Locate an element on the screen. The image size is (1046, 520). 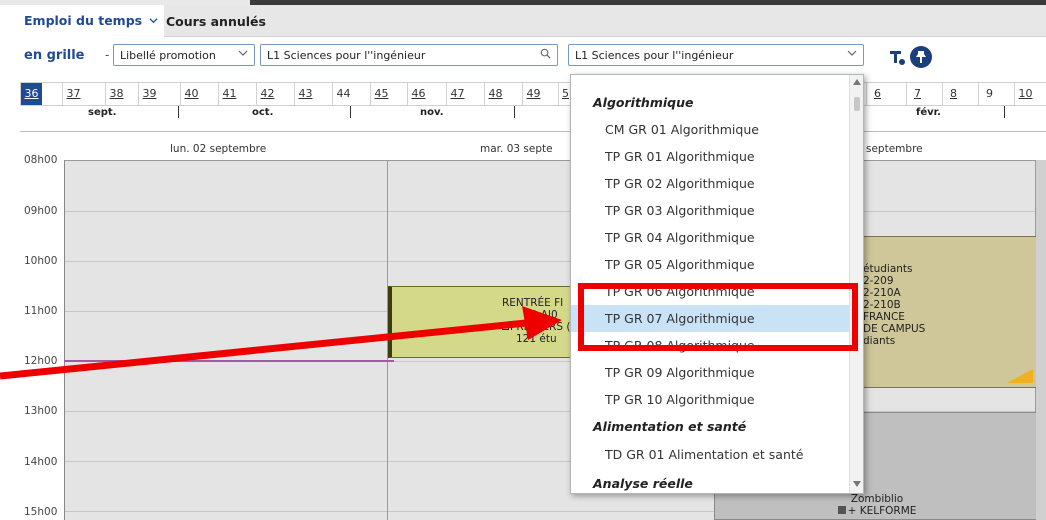
event-line: 10 AI0 is located at coordinates (541, 315).